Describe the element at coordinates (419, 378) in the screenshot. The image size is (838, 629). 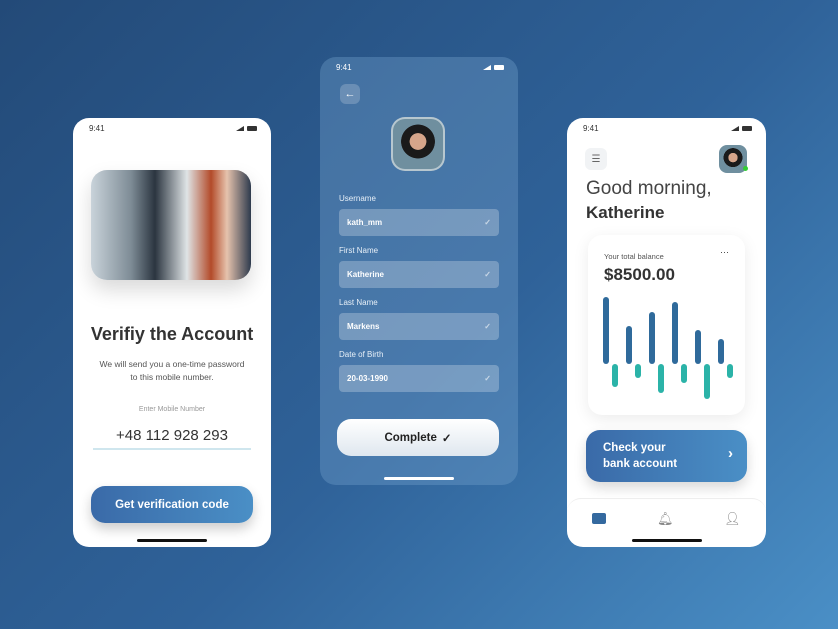
I see `dob-field: 20-03-1990 ✓` at that location.